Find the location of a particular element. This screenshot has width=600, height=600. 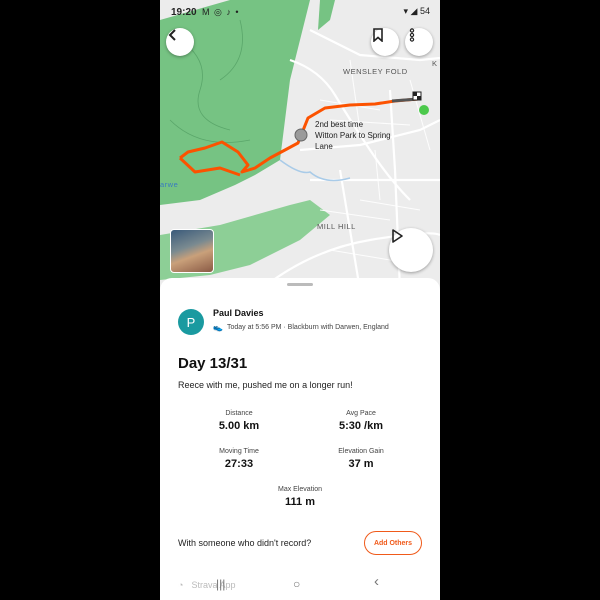

app-icon: ◔ is located at coordinates (181, 585).